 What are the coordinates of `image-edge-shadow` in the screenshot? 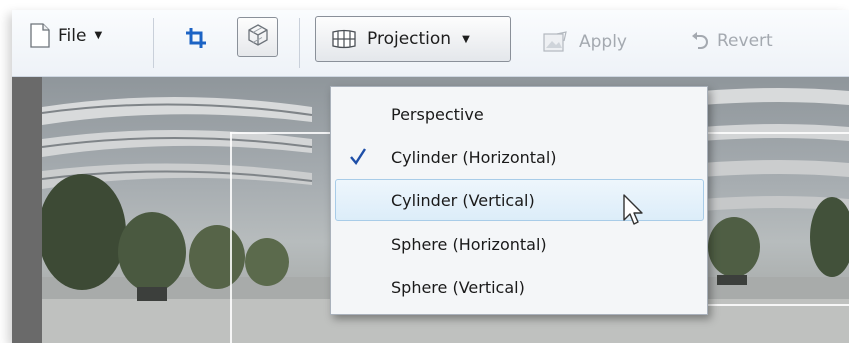 It's located at (27, 210).